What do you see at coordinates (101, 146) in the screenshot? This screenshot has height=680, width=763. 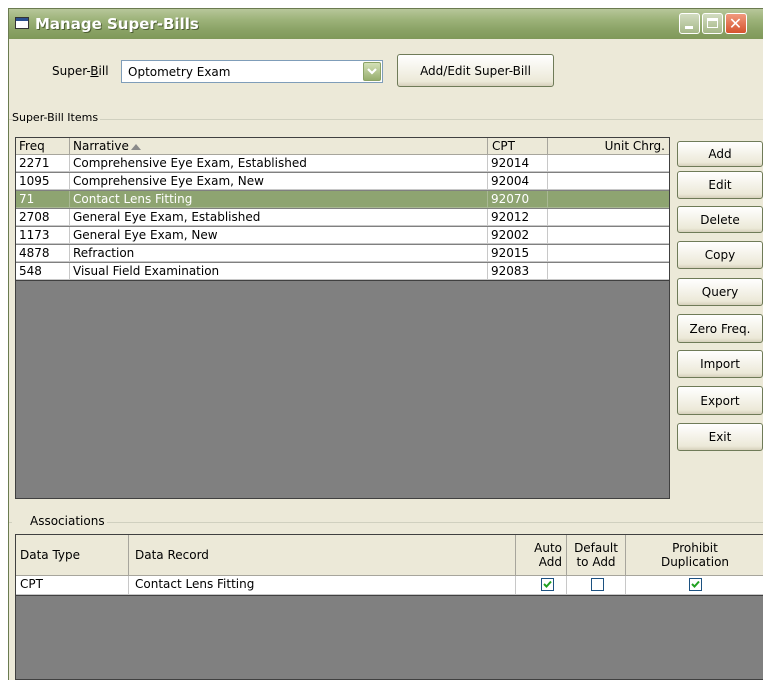 I see `col-header-narrative-text: Narrative` at bounding box center [101, 146].